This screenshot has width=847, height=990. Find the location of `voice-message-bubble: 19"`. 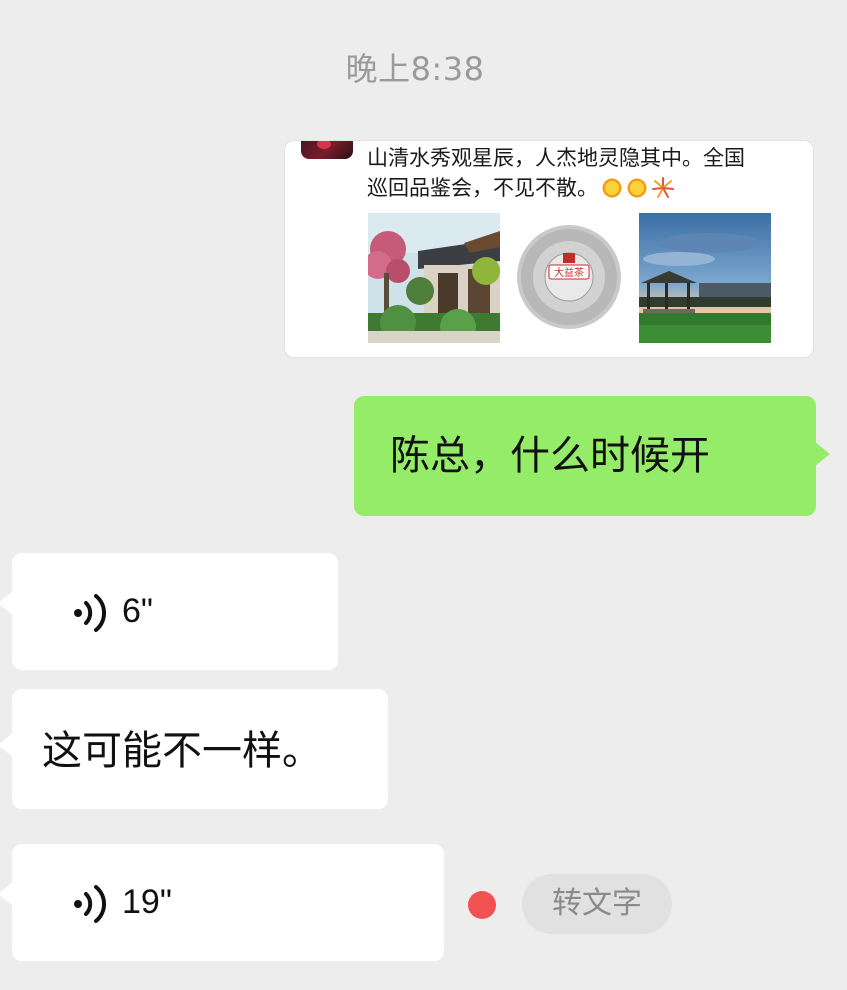

voice-message-bubble: 19" is located at coordinates (222, 902).